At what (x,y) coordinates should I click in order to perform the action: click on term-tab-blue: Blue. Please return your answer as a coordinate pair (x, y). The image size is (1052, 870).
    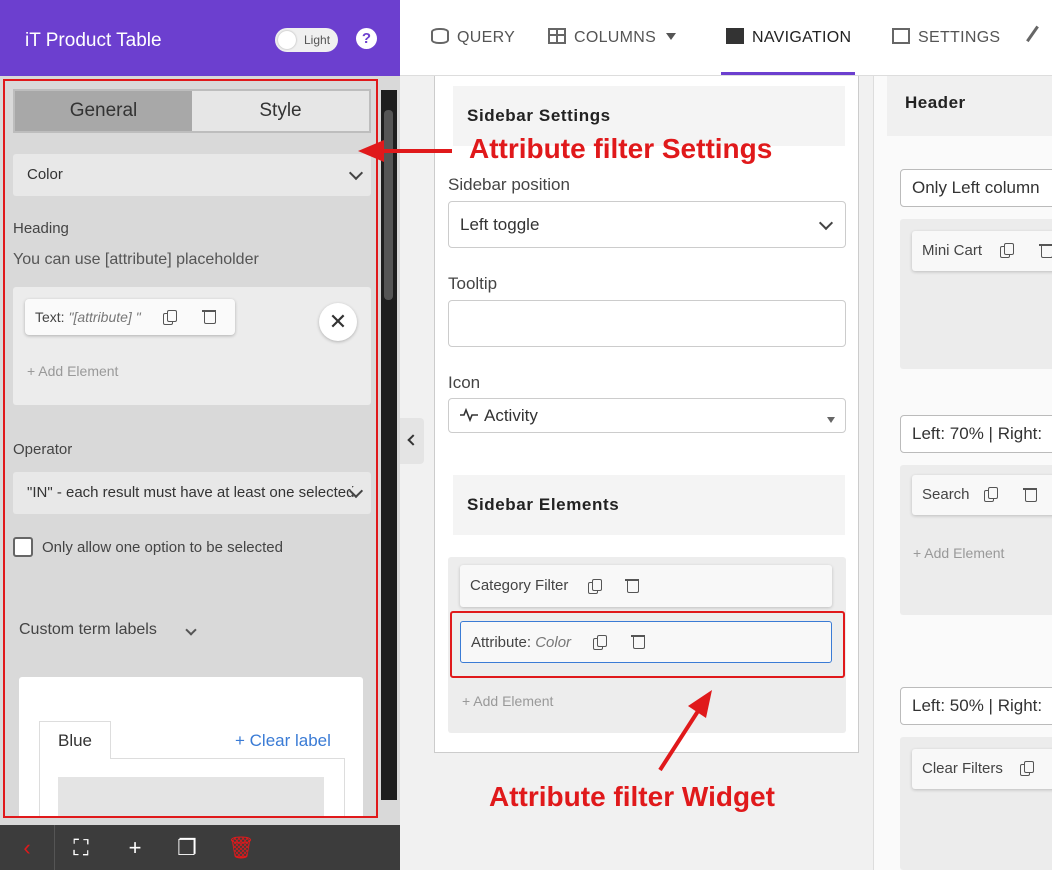
    Looking at the image, I should click on (75, 740).